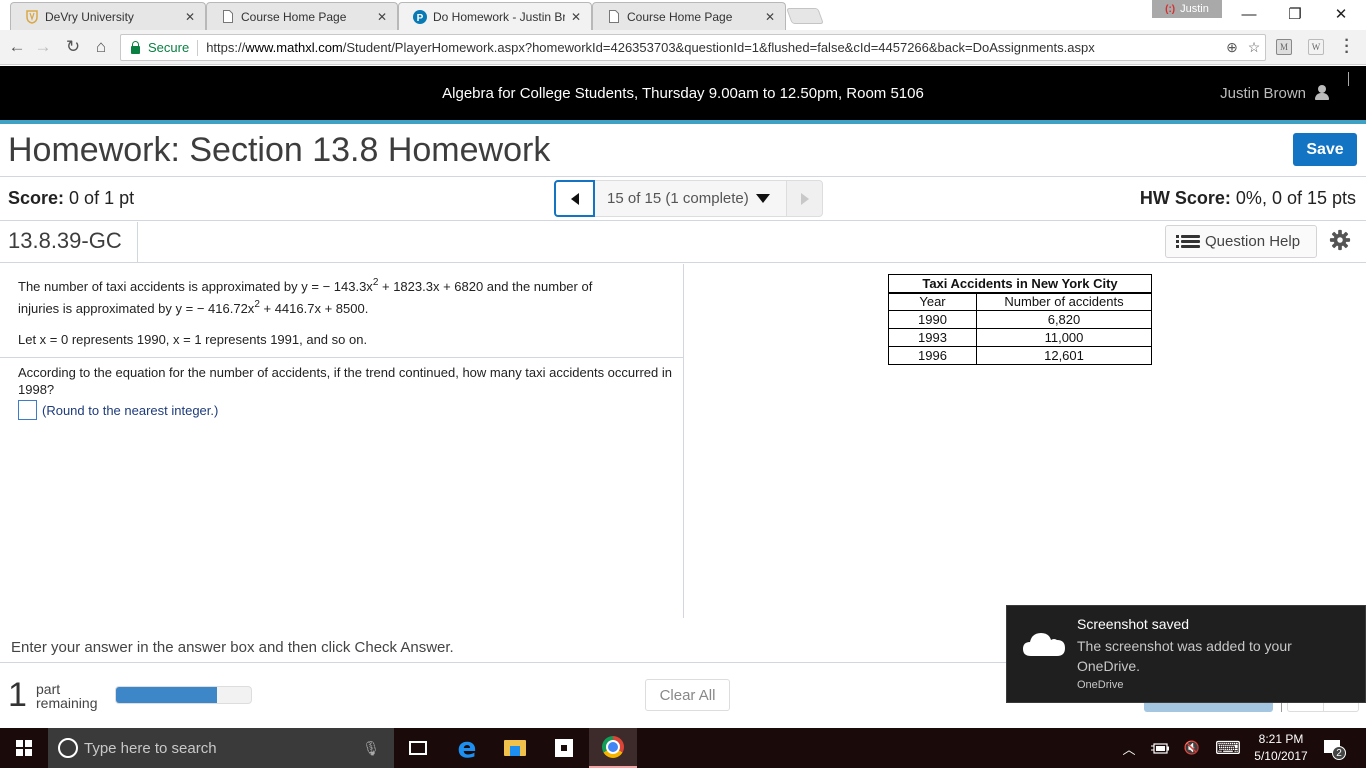 This screenshot has height=768, width=1366. What do you see at coordinates (420, 16) in the screenshot?
I see `pearson-p-icon: P` at bounding box center [420, 16].